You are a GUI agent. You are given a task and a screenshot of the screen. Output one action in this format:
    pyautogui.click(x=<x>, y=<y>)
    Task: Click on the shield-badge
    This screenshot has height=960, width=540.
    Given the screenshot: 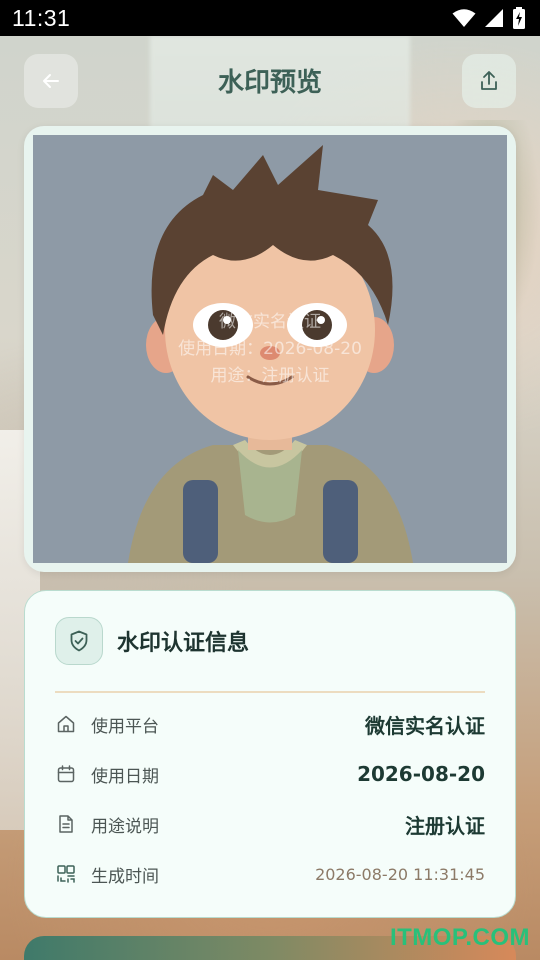 What is the action you would take?
    pyautogui.click(x=79, y=641)
    